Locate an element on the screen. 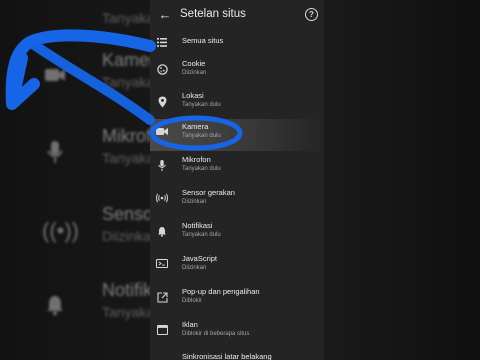 This screenshot has width=480, height=360. location-icon is located at coordinates (162, 102).